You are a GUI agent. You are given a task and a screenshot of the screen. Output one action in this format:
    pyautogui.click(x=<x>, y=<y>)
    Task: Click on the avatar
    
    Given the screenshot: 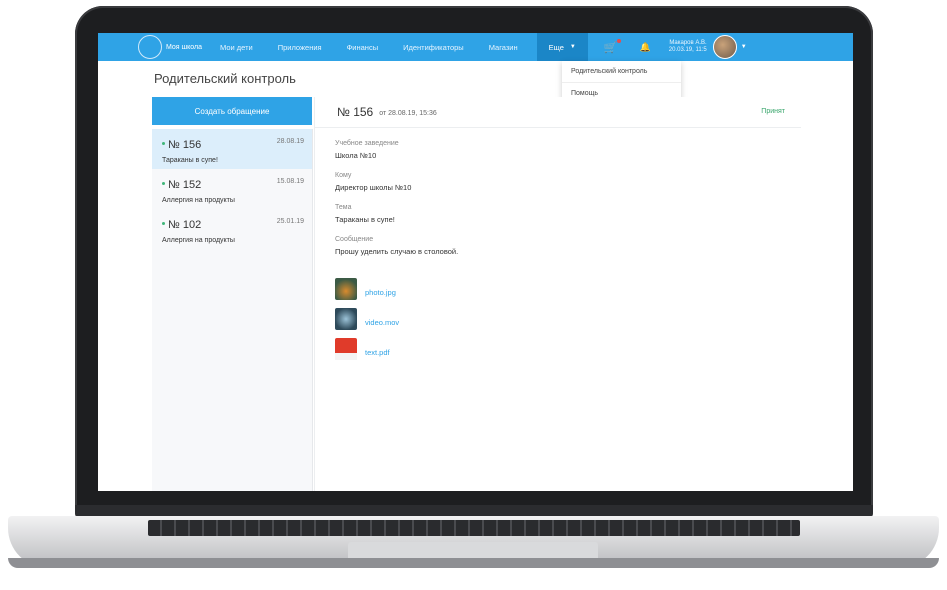 What is the action you would take?
    pyautogui.click(x=724, y=47)
    